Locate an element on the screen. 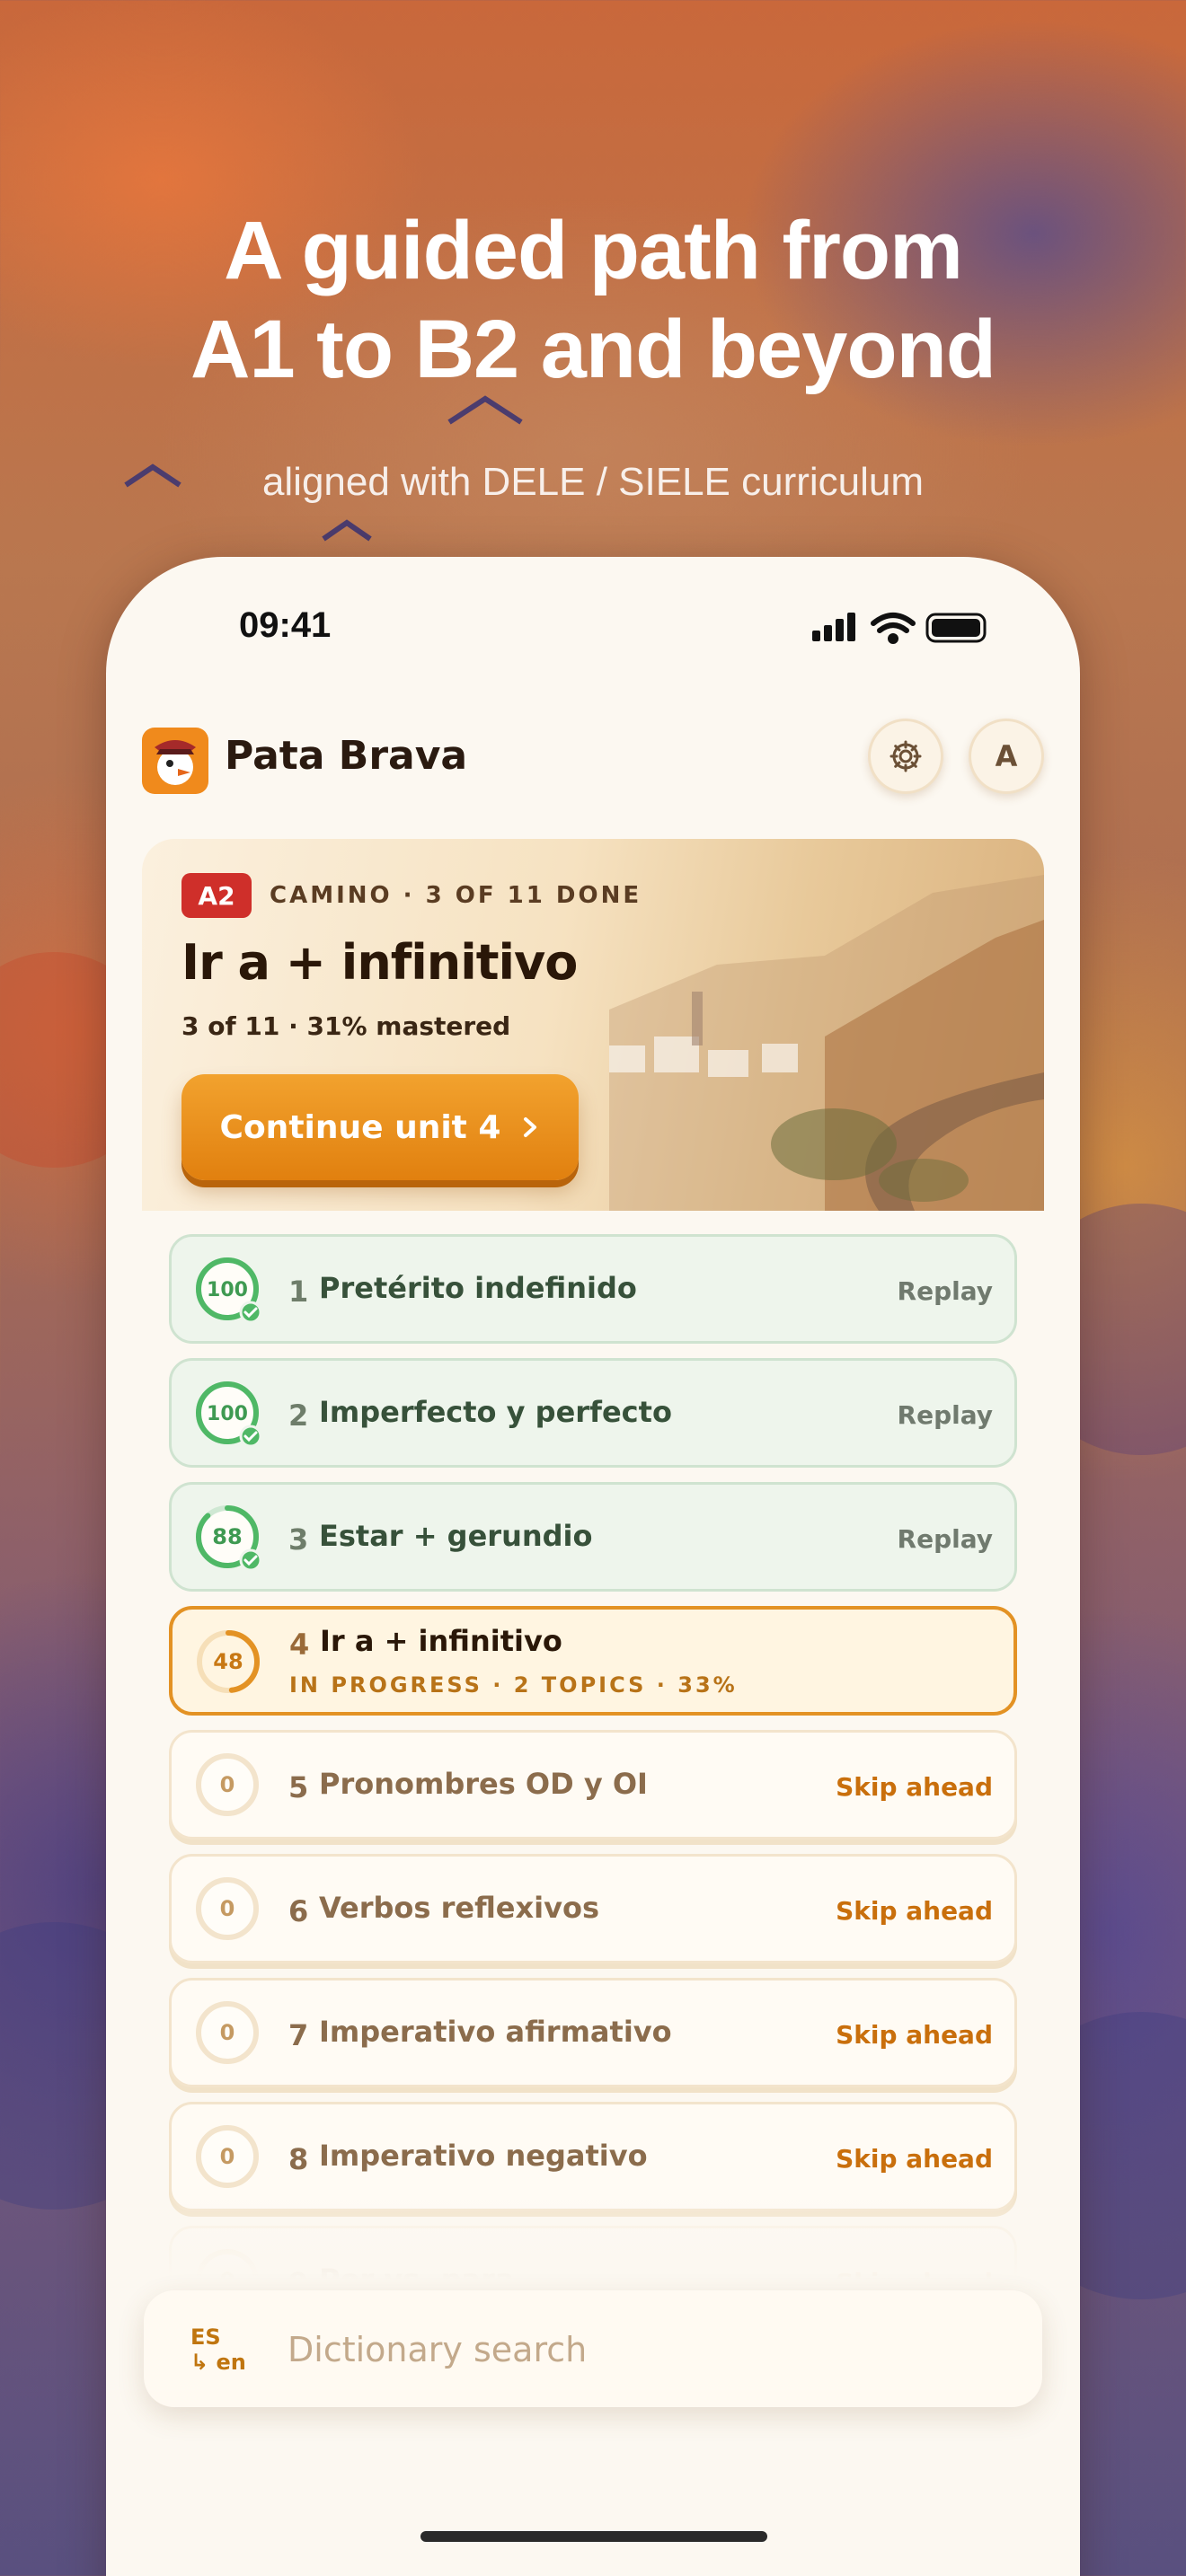 Image resolution: width=1186 pixels, height=2576 pixels. unit-row: 100 2 Imperfecto y perfecto Replay is located at coordinates (593, 1413).